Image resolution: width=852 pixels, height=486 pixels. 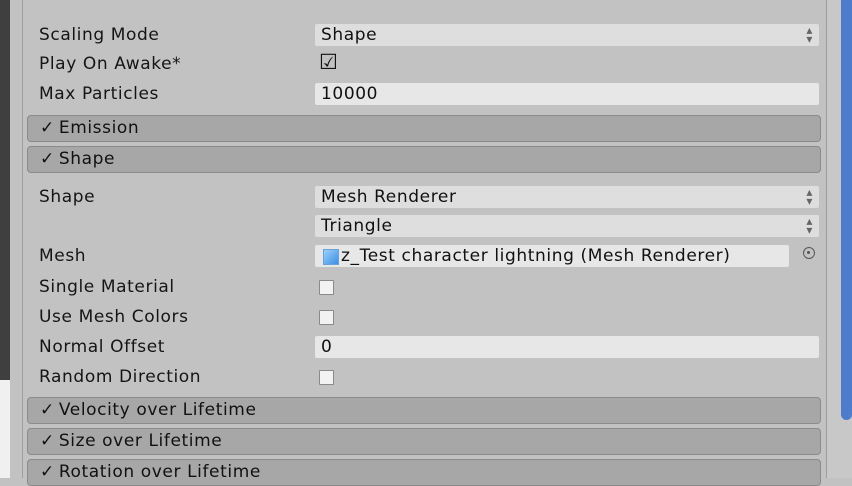 I want to click on size-title-text: Size over Lifetime, so click(x=140, y=441).